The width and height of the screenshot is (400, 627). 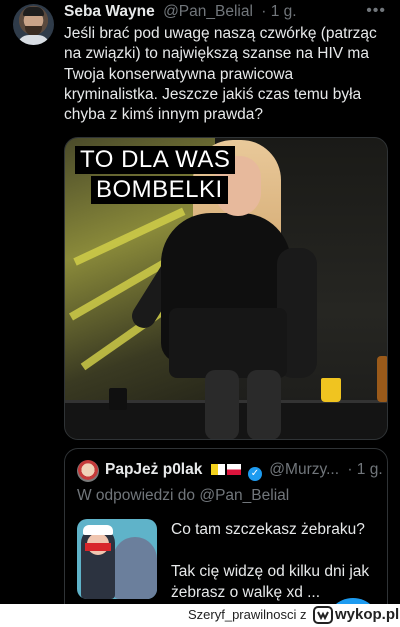 I want to click on media-bottle, so click(x=382, y=379).